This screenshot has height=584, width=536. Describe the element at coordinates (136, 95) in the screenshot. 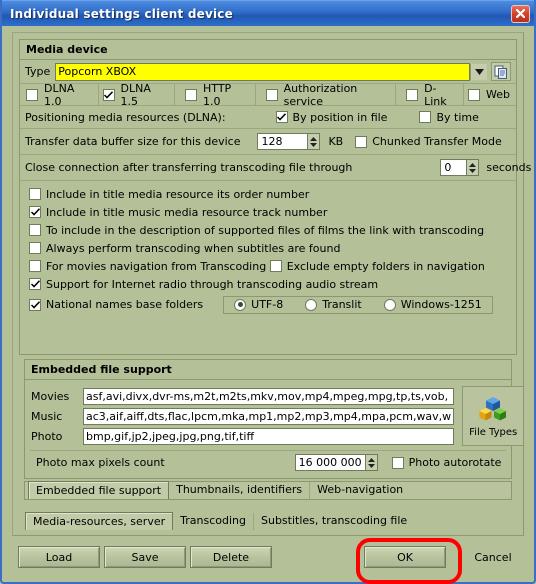

I see `protocol-item-1: DLNA 1.5` at that location.